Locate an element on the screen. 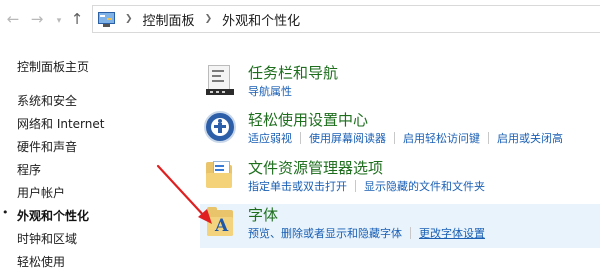 This screenshot has width=600, height=279. back-arrow-icon: ← is located at coordinates (13, 19).